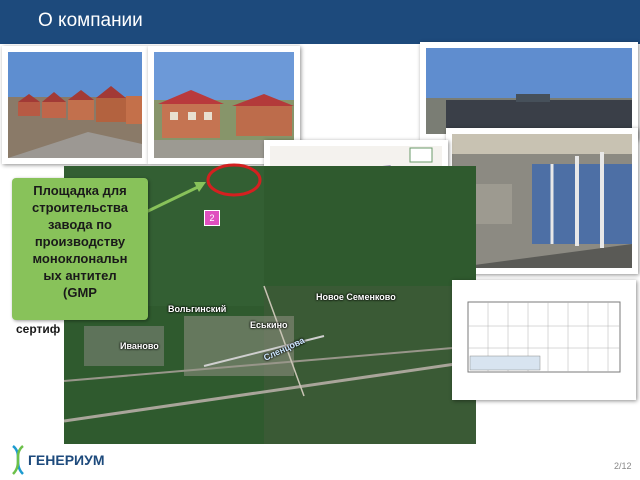  I want to click on callout-line: производству, so click(80, 241).